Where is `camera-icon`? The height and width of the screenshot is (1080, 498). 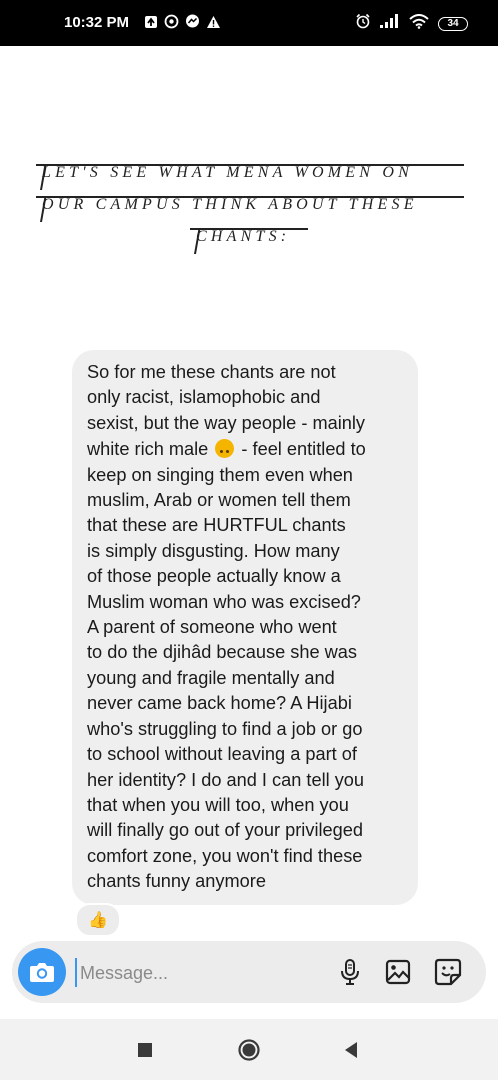 camera-icon is located at coordinates (42, 972).